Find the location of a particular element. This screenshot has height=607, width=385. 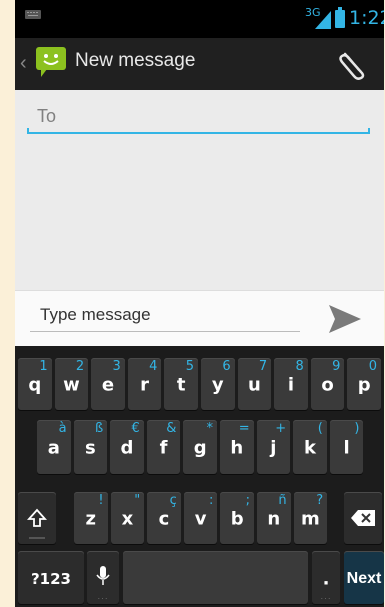

key-label: n is located at coordinates (274, 519).